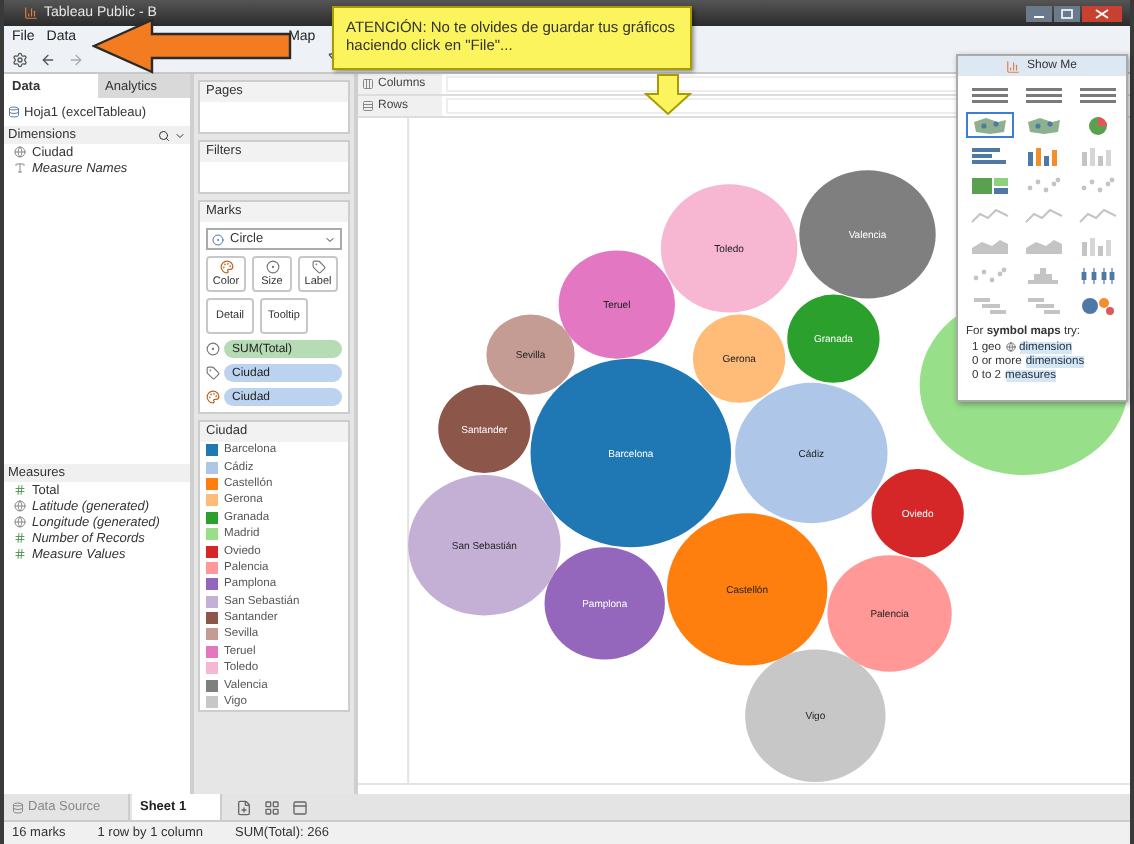 This screenshot has width=1134, height=844. What do you see at coordinates (1098, 305) in the screenshot?
I see `bubbles-icon` at bounding box center [1098, 305].